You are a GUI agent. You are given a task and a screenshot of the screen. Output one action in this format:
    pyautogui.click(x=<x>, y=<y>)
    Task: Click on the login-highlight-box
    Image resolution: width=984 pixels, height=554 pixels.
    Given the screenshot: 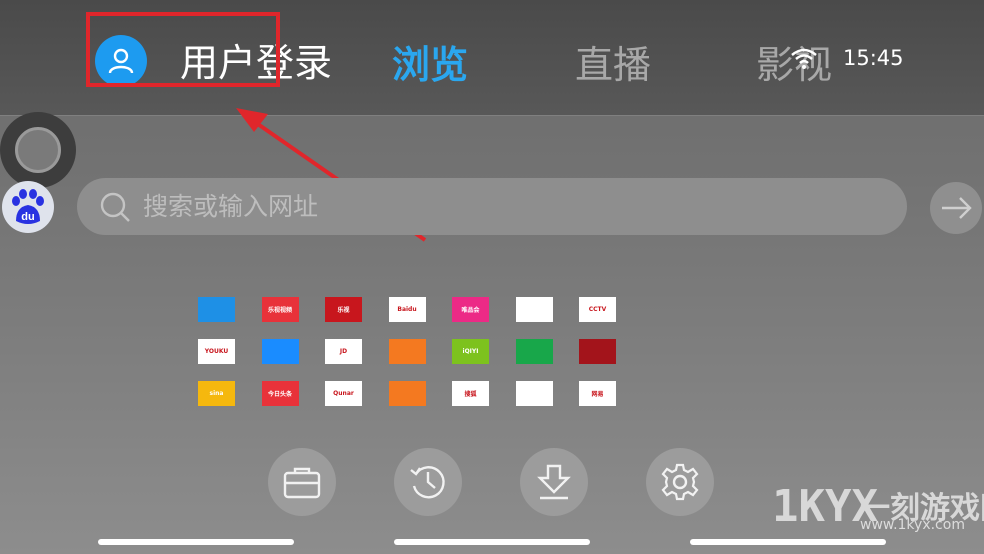 What is the action you would take?
    pyautogui.click(x=183, y=49)
    